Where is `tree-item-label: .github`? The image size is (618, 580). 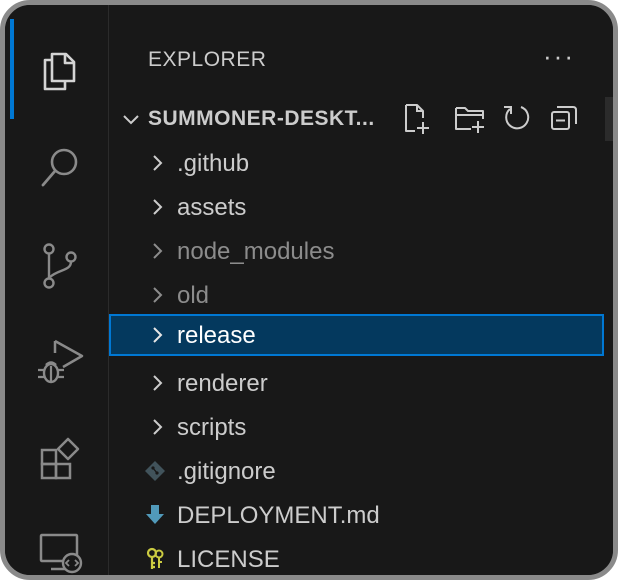
tree-item-label: .github is located at coordinates (213, 163).